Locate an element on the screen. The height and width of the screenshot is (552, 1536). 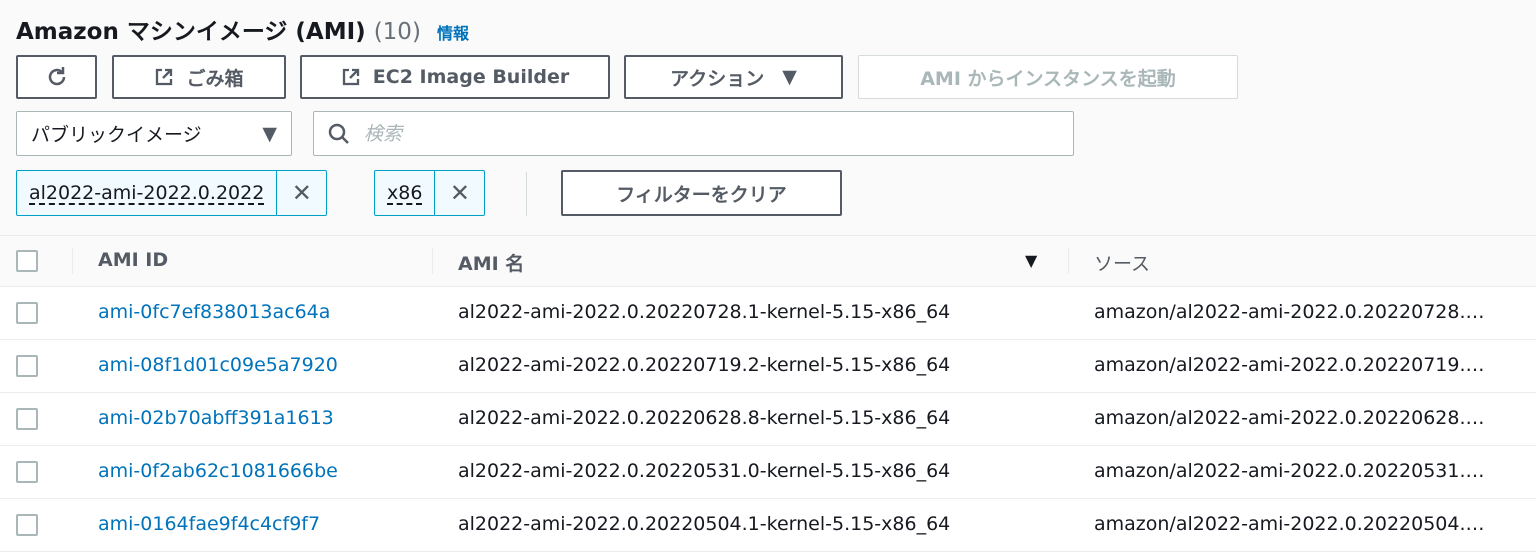
column-header-ami-id: AMI ID is located at coordinates (133, 260).